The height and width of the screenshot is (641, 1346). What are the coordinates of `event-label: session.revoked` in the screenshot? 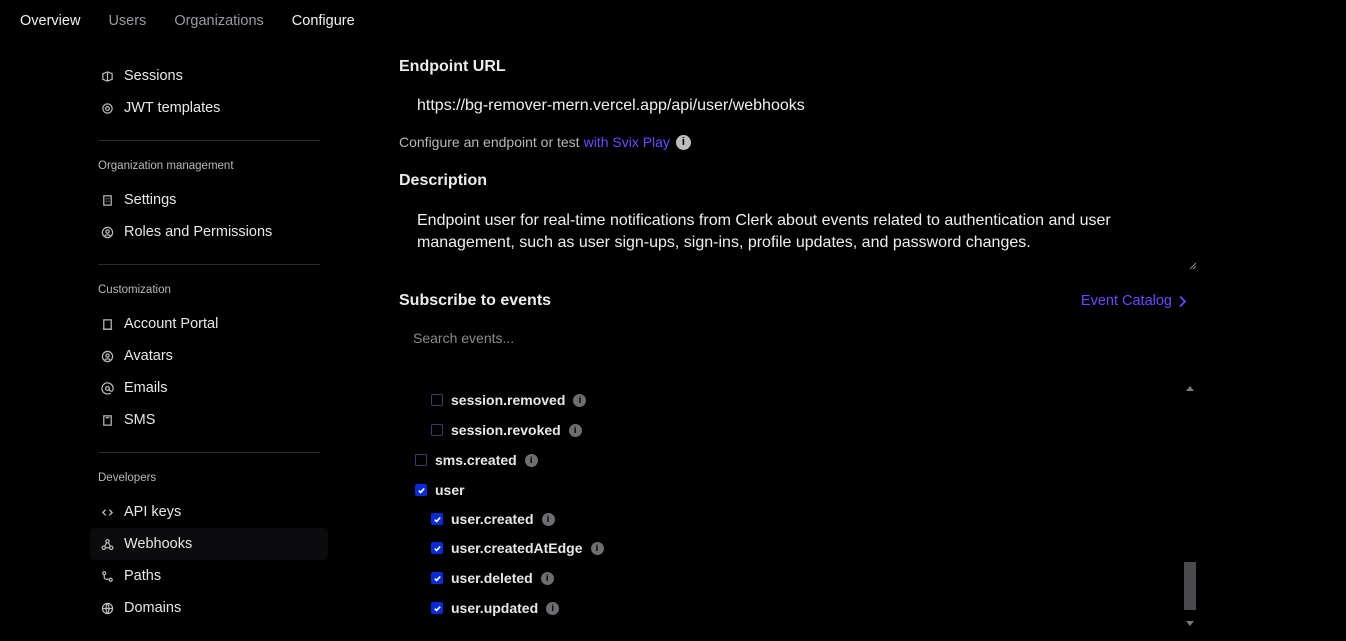 It's located at (506, 430).